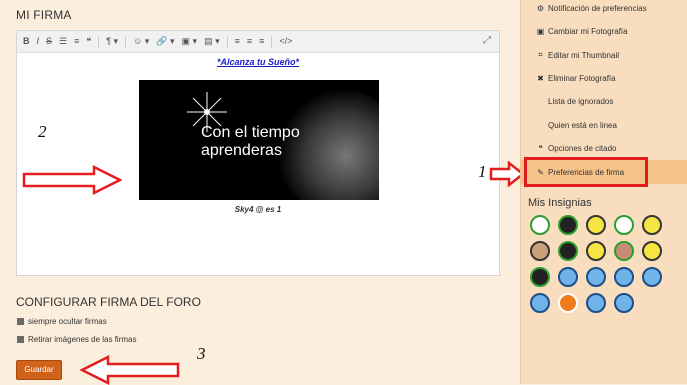 This screenshot has width=687, height=385. Describe the element at coordinates (190, 41) in the screenshot. I see `image-dropdown: ▣ ▾` at that location.